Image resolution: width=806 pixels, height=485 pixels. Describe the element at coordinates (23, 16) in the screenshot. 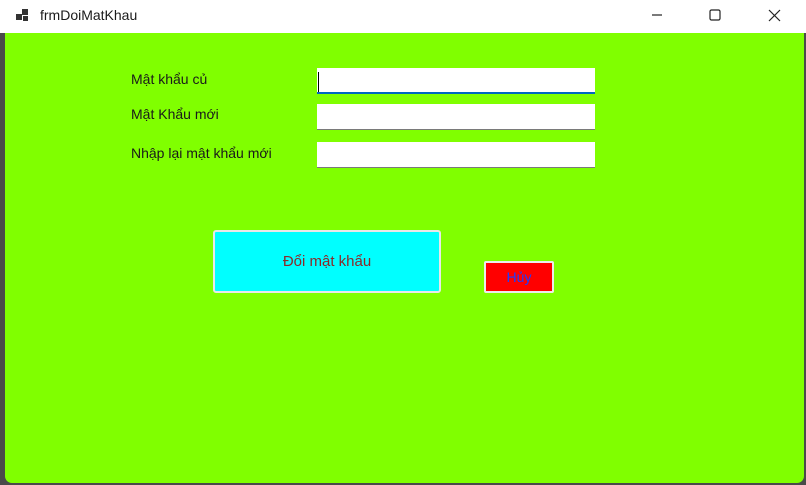

I see `app-window-icon` at that location.